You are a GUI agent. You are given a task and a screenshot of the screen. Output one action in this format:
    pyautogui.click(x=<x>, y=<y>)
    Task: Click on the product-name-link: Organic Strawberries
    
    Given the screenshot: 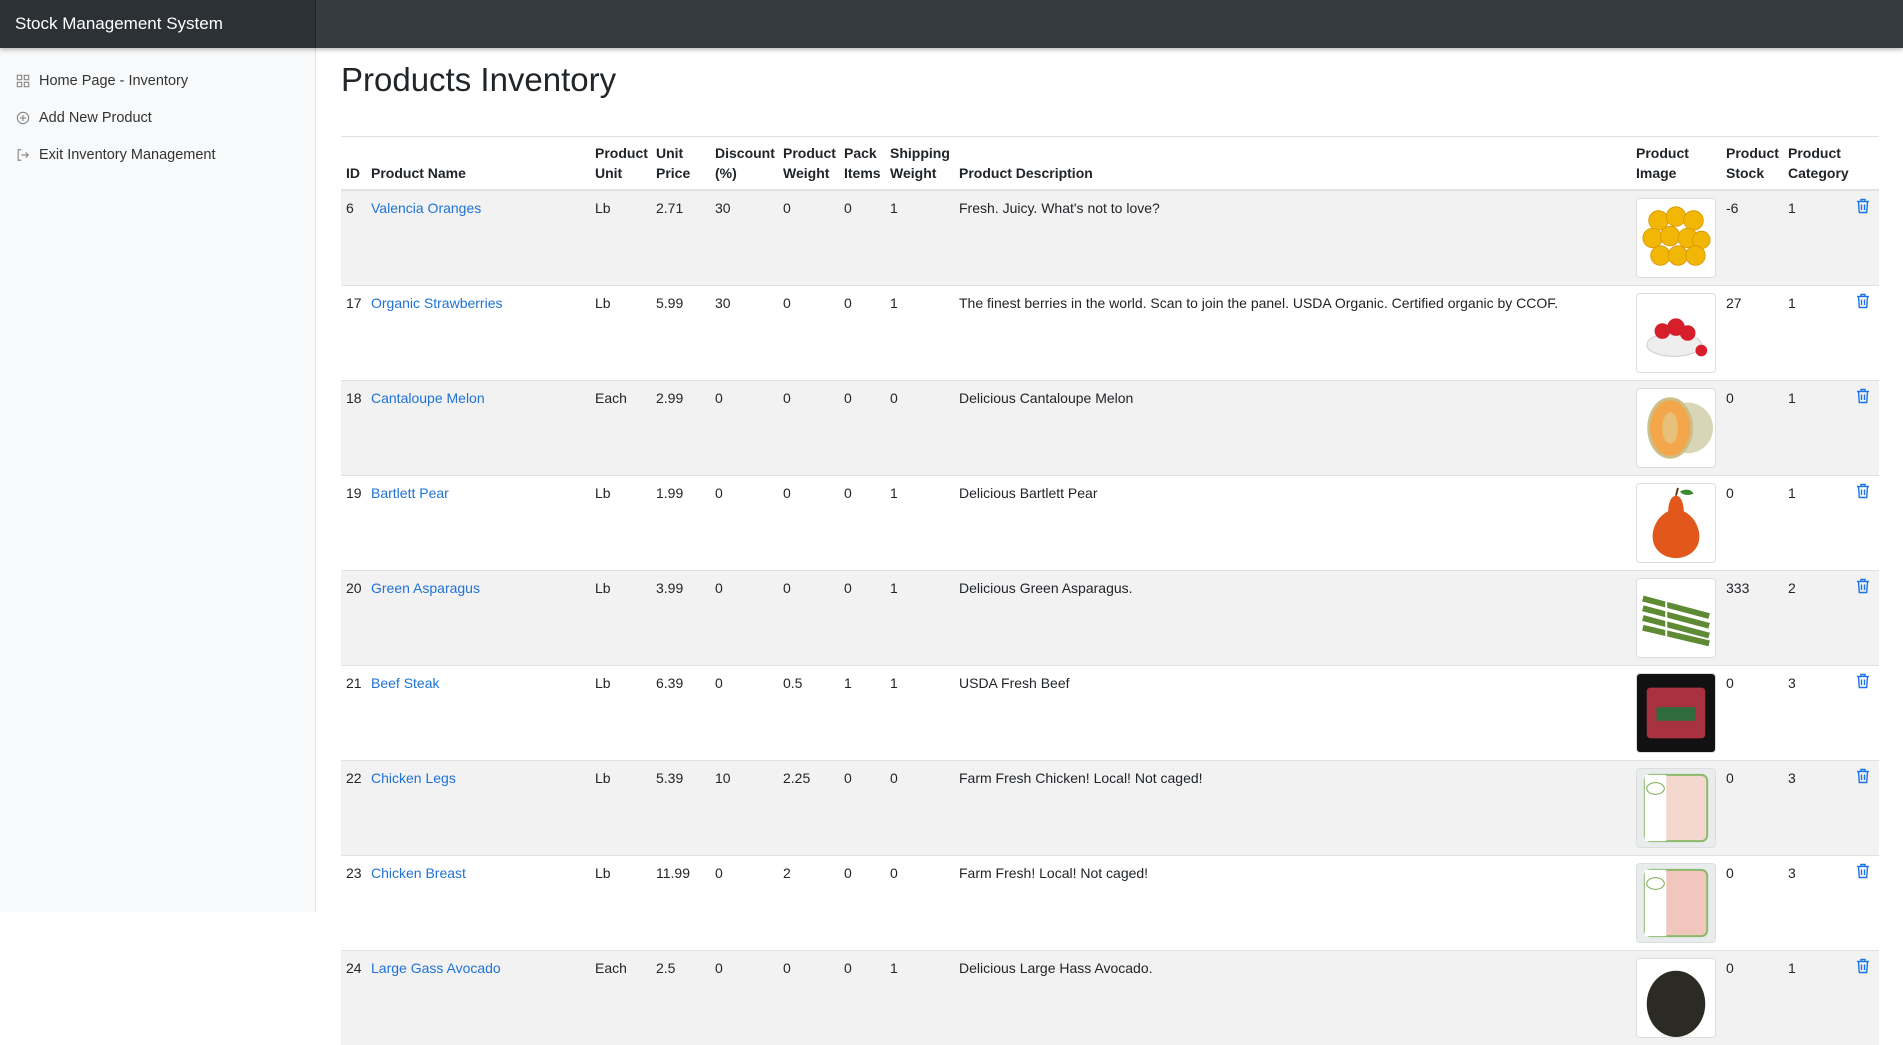 What is the action you would take?
    pyautogui.click(x=437, y=303)
    